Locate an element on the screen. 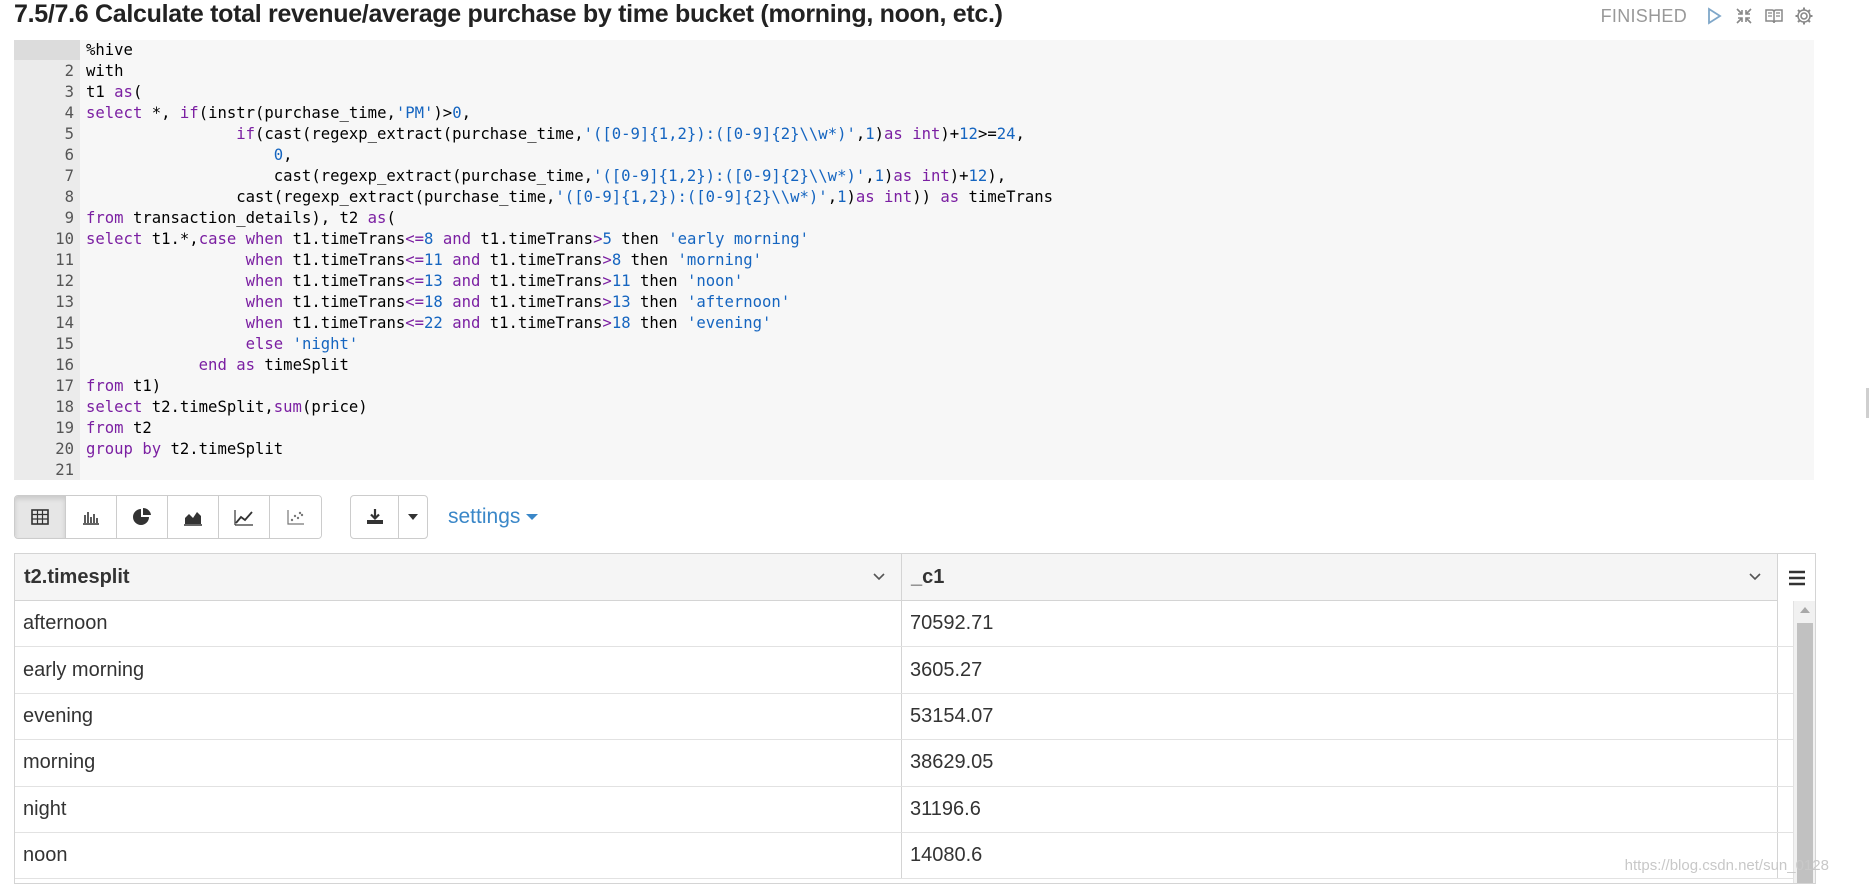 This screenshot has height=884, width=1869. code-token: <= is located at coordinates (415, 302).